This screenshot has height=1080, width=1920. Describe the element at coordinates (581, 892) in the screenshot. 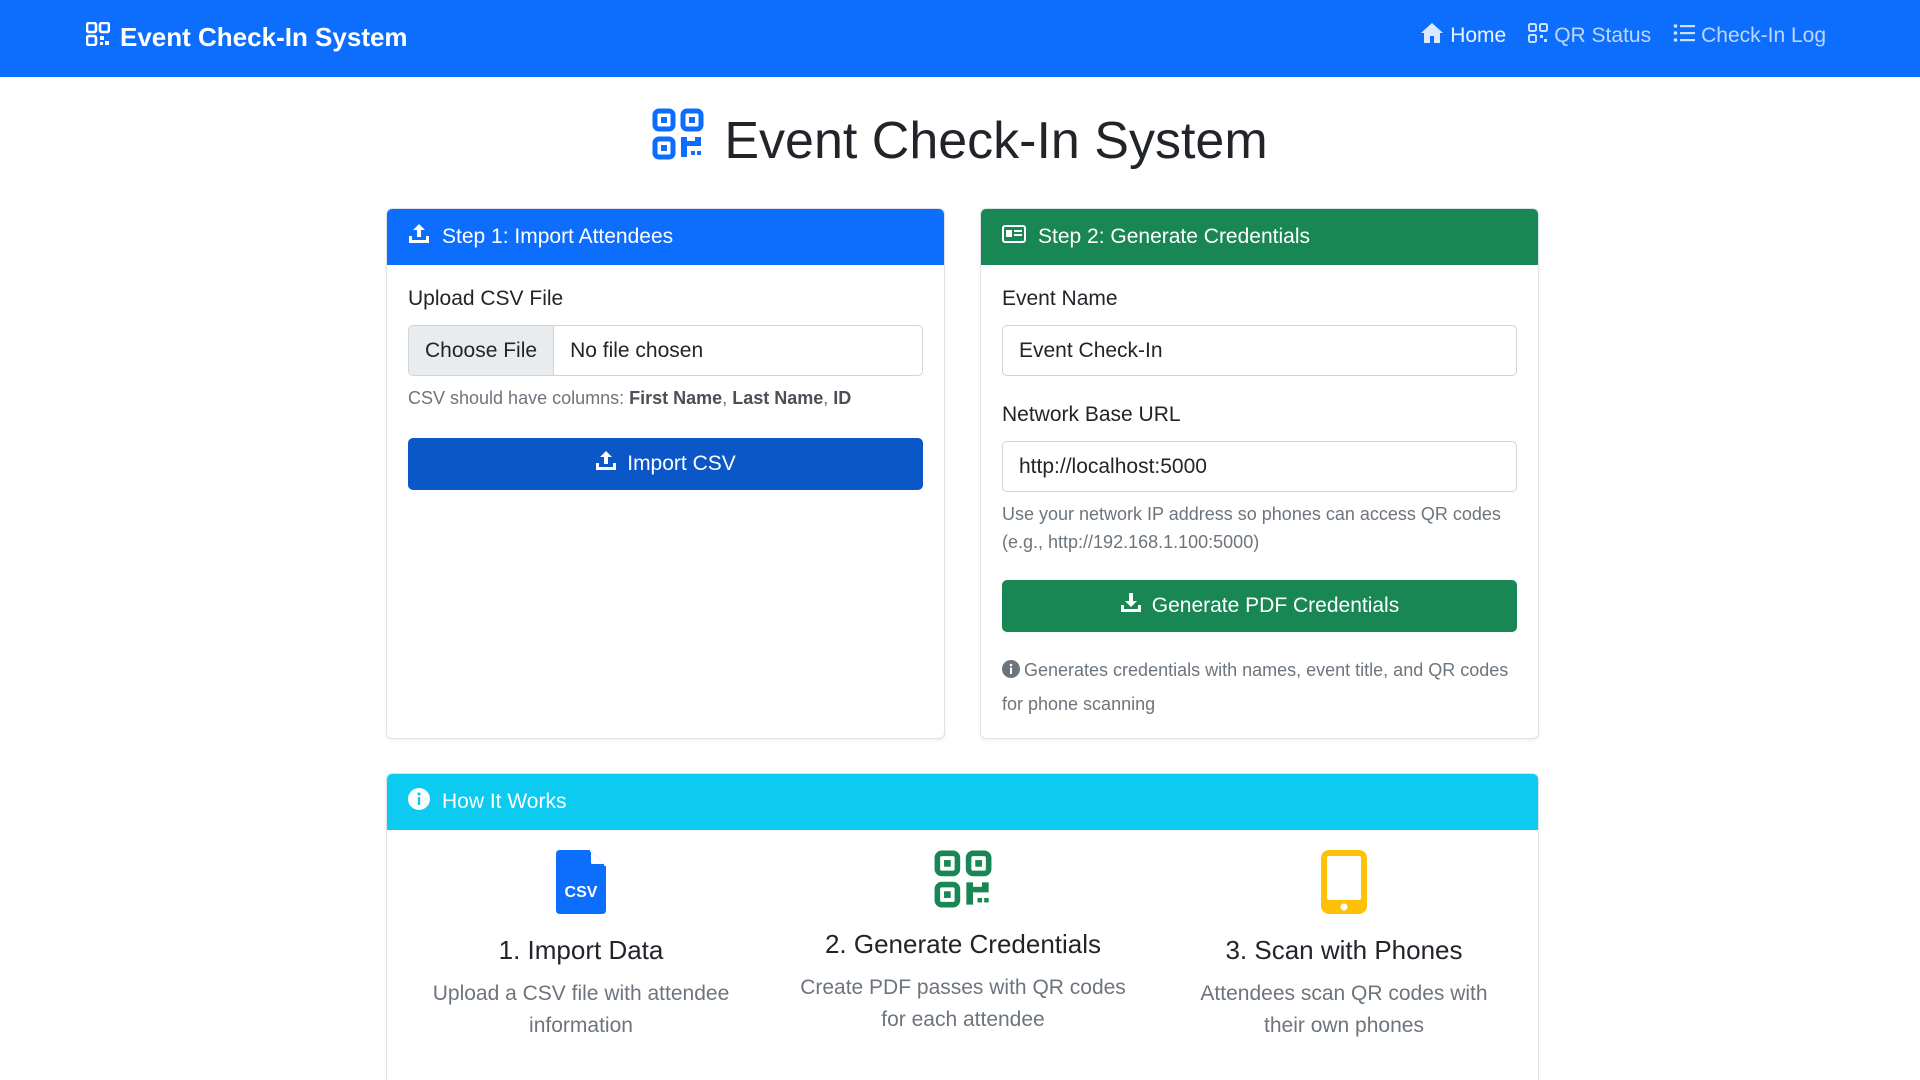

I see `csv-glyph: CSV` at that location.